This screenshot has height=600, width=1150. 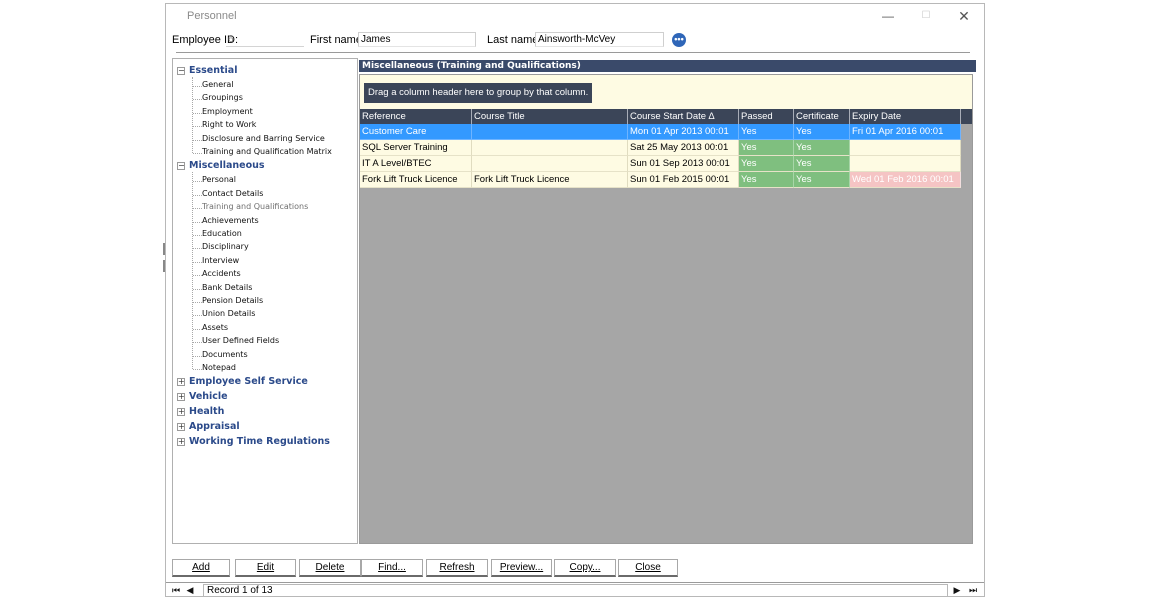 I want to click on column-header-course-title: Course Title, so click(x=550, y=116).